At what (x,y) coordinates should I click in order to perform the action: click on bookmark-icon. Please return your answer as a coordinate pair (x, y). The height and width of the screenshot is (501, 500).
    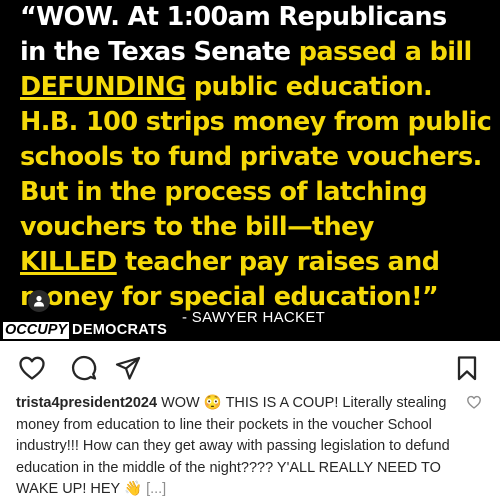
    Looking at the image, I should click on (467, 368).